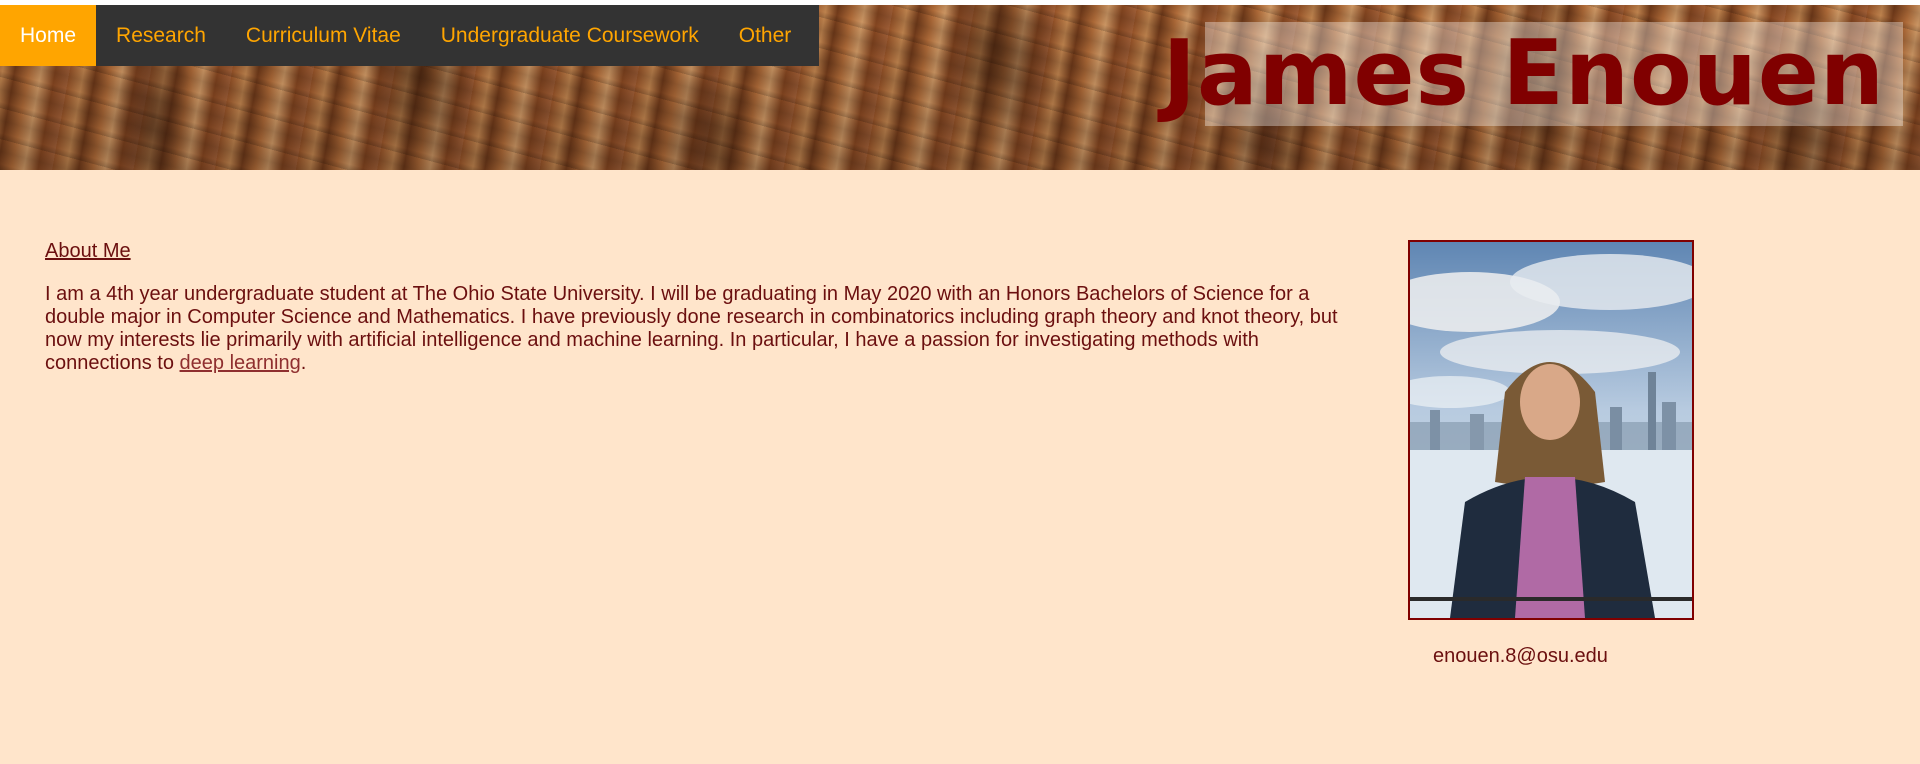 The height and width of the screenshot is (764, 1920). I want to click on portrait-illustration, so click(1551, 430).